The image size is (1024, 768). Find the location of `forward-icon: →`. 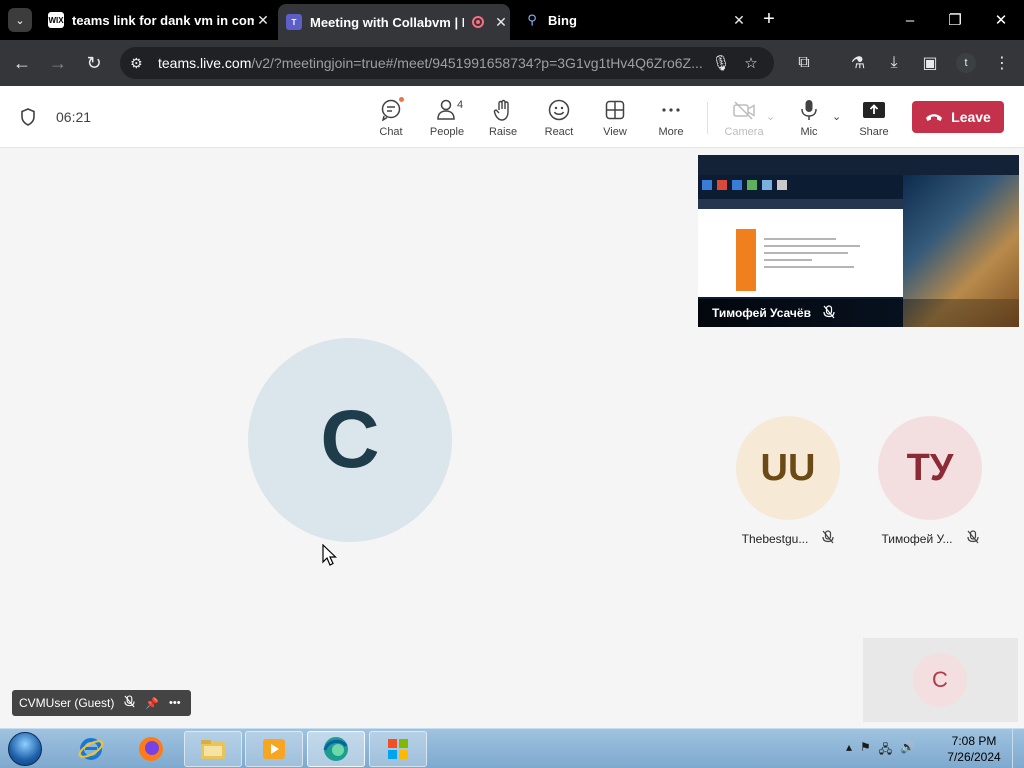

forward-icon: → is located at coordinates (58, 63).